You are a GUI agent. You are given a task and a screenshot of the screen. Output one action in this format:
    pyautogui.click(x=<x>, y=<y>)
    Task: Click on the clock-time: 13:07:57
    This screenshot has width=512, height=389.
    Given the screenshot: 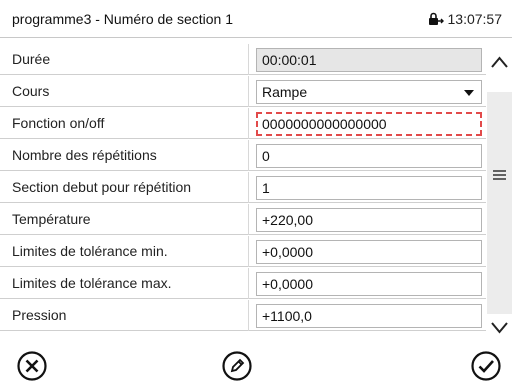 What is the action you would take?
    pyautogui.click(x=475, y=19)
    